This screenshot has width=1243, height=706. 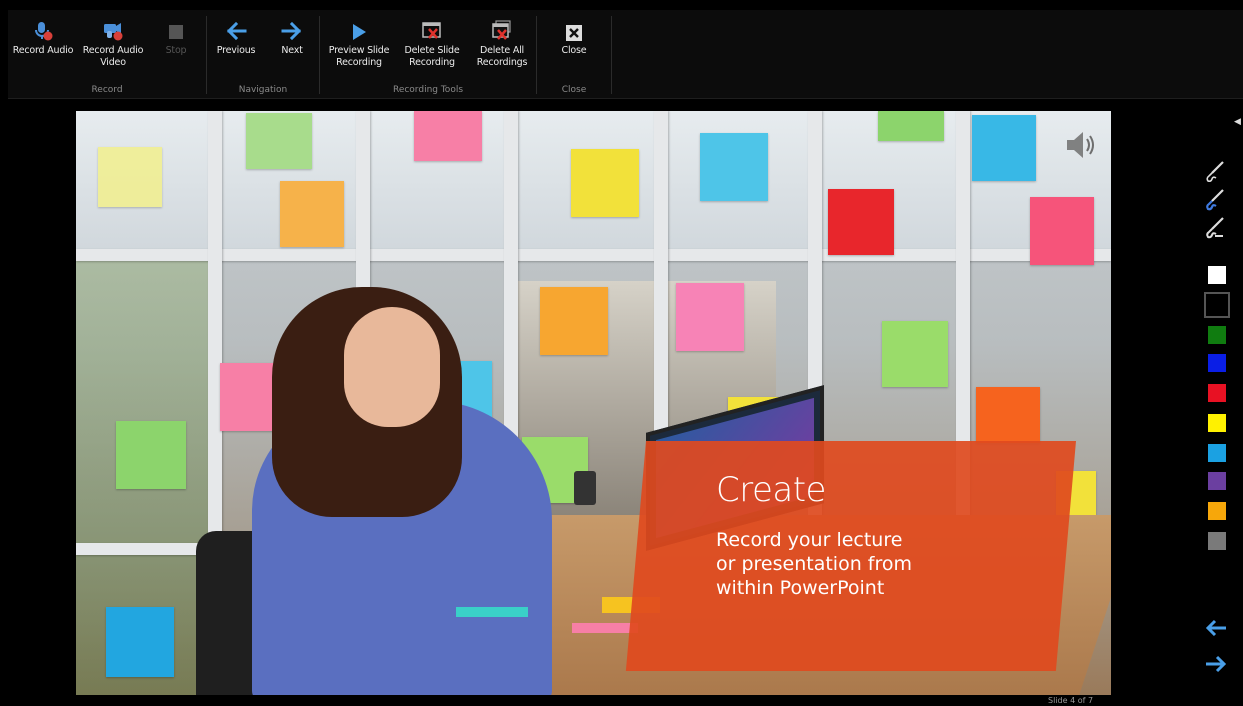 I want to click on pen-icon, so click(x=1215, y=172).